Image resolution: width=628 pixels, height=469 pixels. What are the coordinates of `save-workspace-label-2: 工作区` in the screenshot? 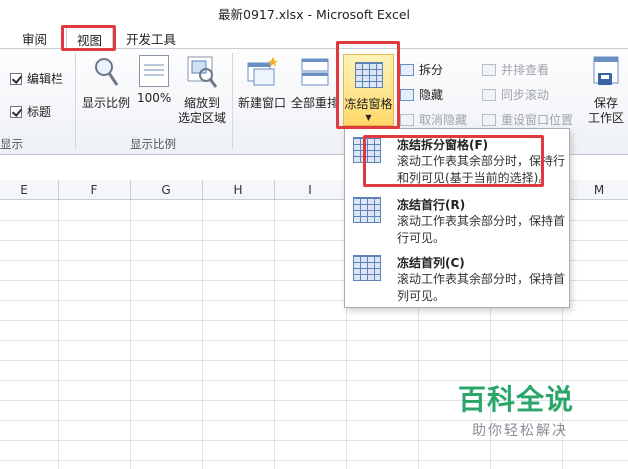 It's located at (606, 118).